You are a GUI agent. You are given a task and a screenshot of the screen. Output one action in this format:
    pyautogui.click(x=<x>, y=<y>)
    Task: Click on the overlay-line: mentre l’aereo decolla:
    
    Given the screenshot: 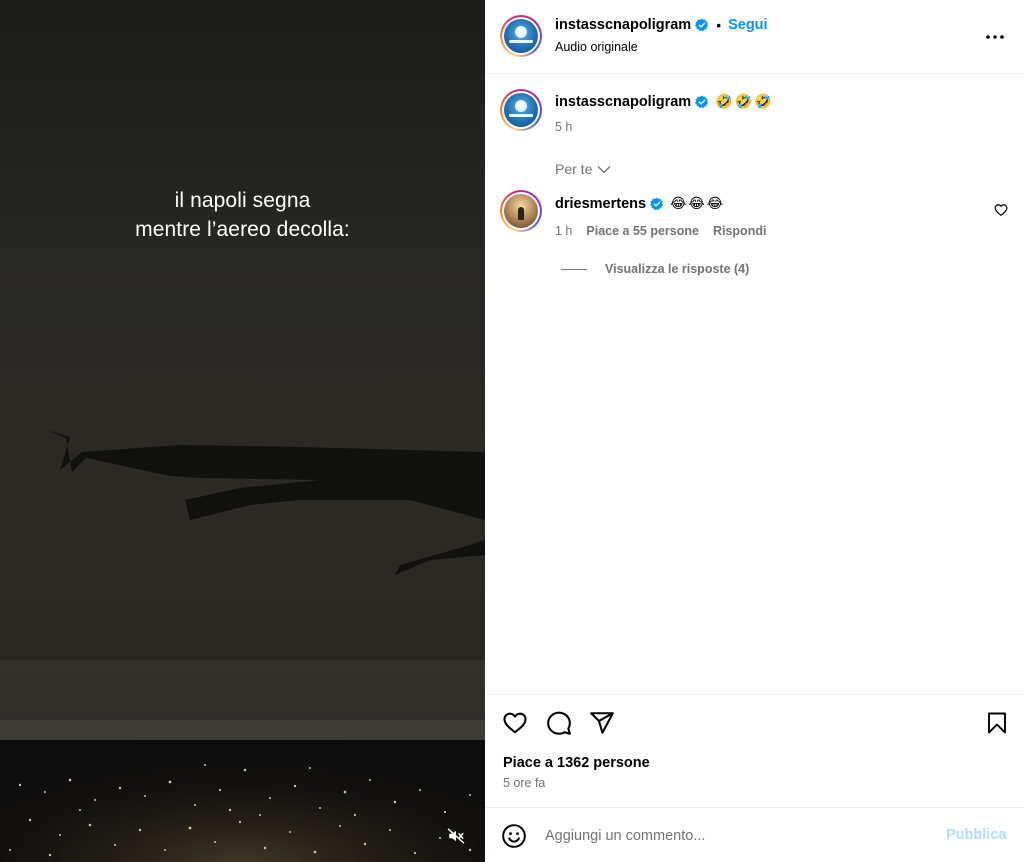 What is the action you would take?
    pyautogui.click(x=242, y=229)
    